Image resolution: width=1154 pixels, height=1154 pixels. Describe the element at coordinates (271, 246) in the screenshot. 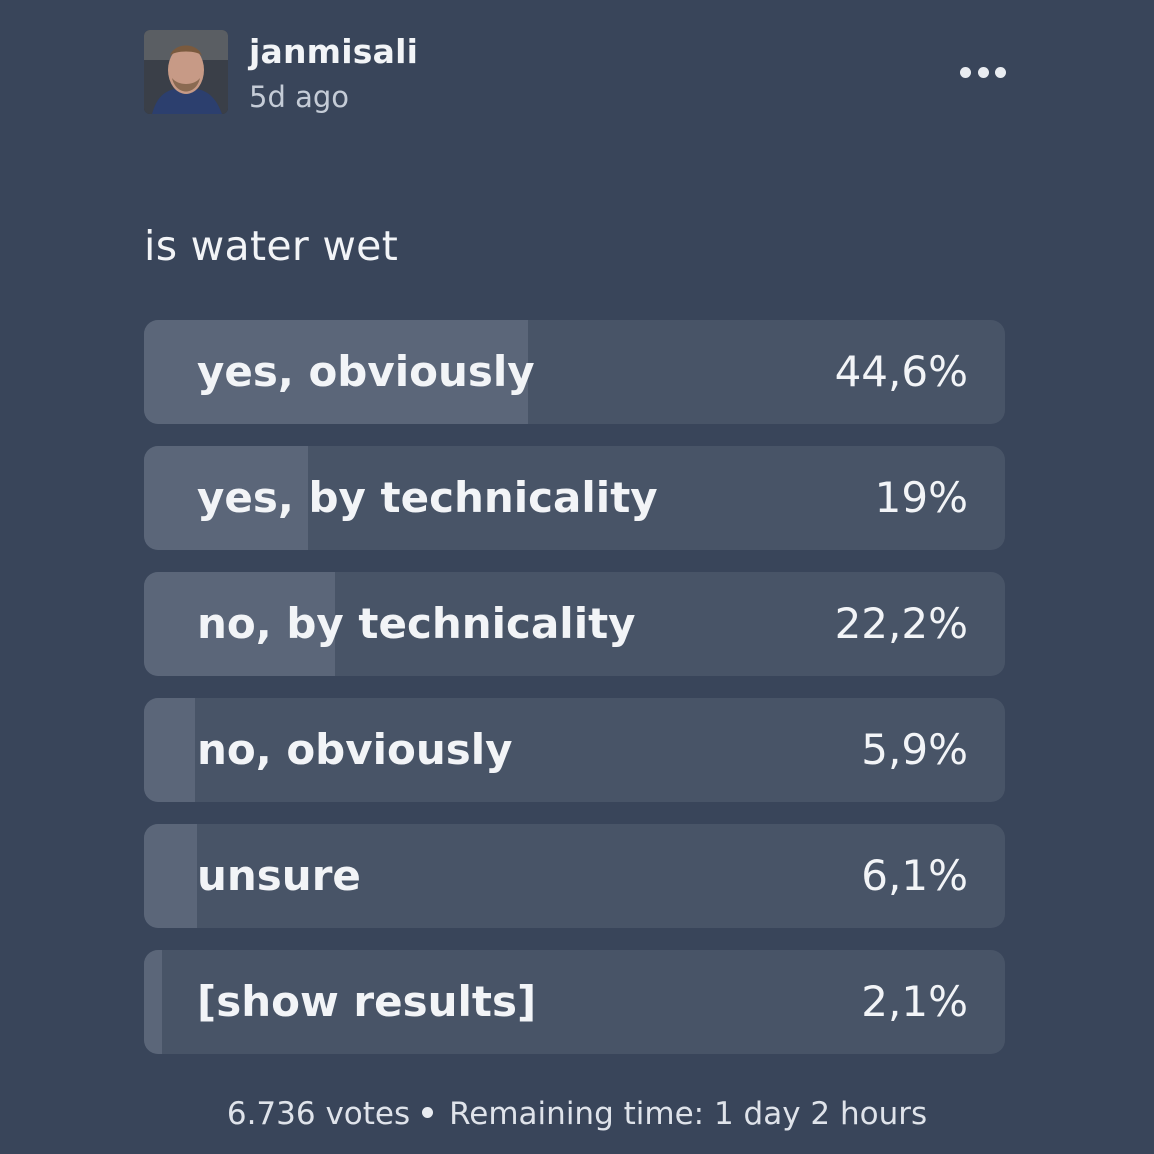

I see `poll-question: is water wet` at that location.